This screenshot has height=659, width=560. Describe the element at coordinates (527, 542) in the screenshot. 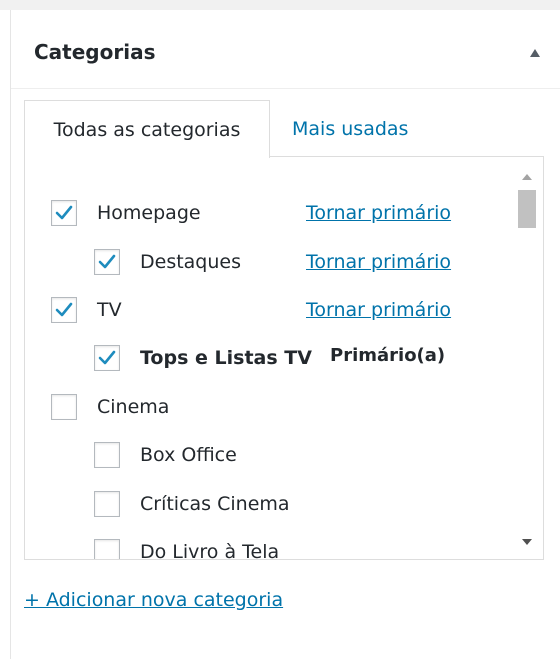

I see `scroll-down-arrow-icon` at that location.